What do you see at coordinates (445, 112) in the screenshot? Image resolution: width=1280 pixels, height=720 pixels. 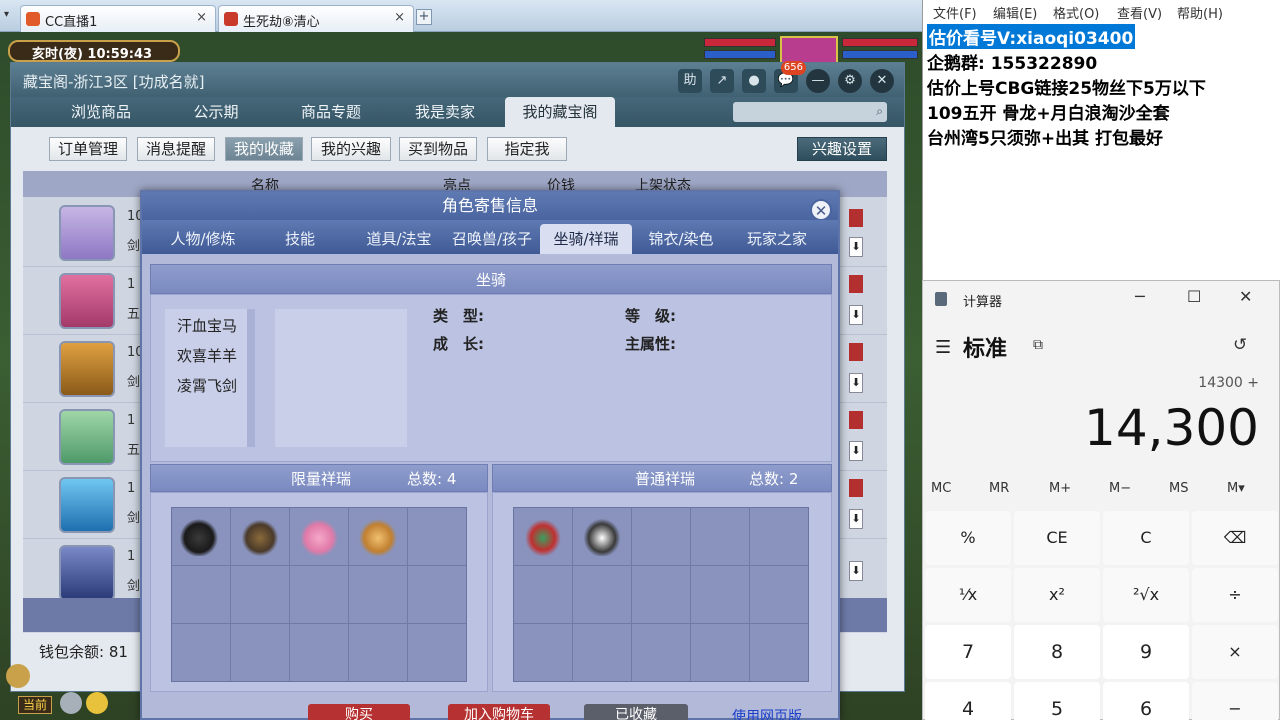 I see `nav-seller: 我是卖家` at bounding box center [445, 112].